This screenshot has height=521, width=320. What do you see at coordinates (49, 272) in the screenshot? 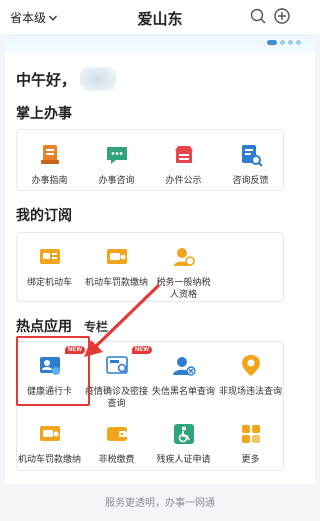
I see `tile-bind-vehicle: 绑定机动车` at bounding box center [49, 272].